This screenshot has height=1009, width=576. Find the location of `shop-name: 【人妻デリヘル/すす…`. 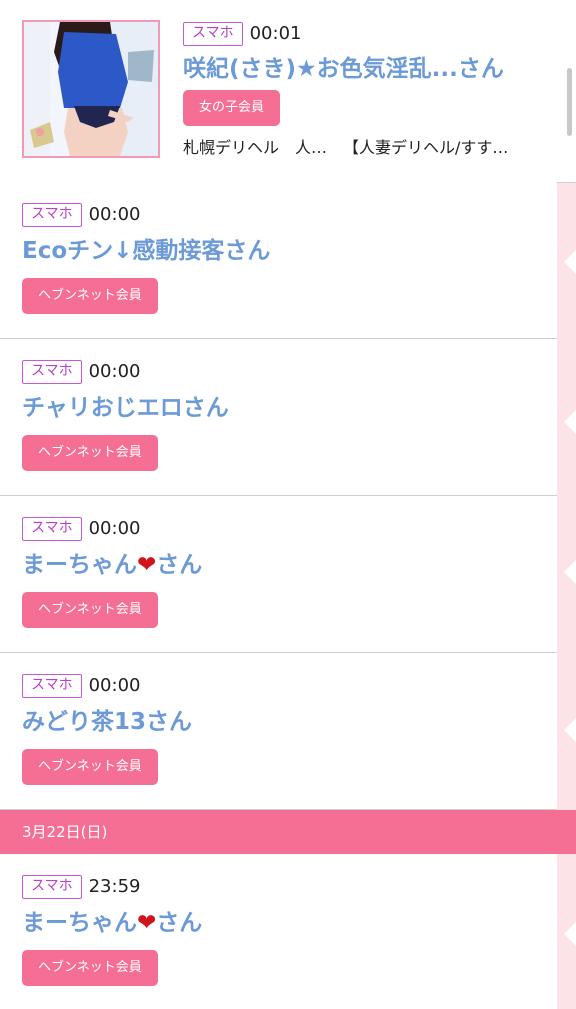

shop-name: 【人妻デリヘル/すす… is located at coordinates (426, 147).